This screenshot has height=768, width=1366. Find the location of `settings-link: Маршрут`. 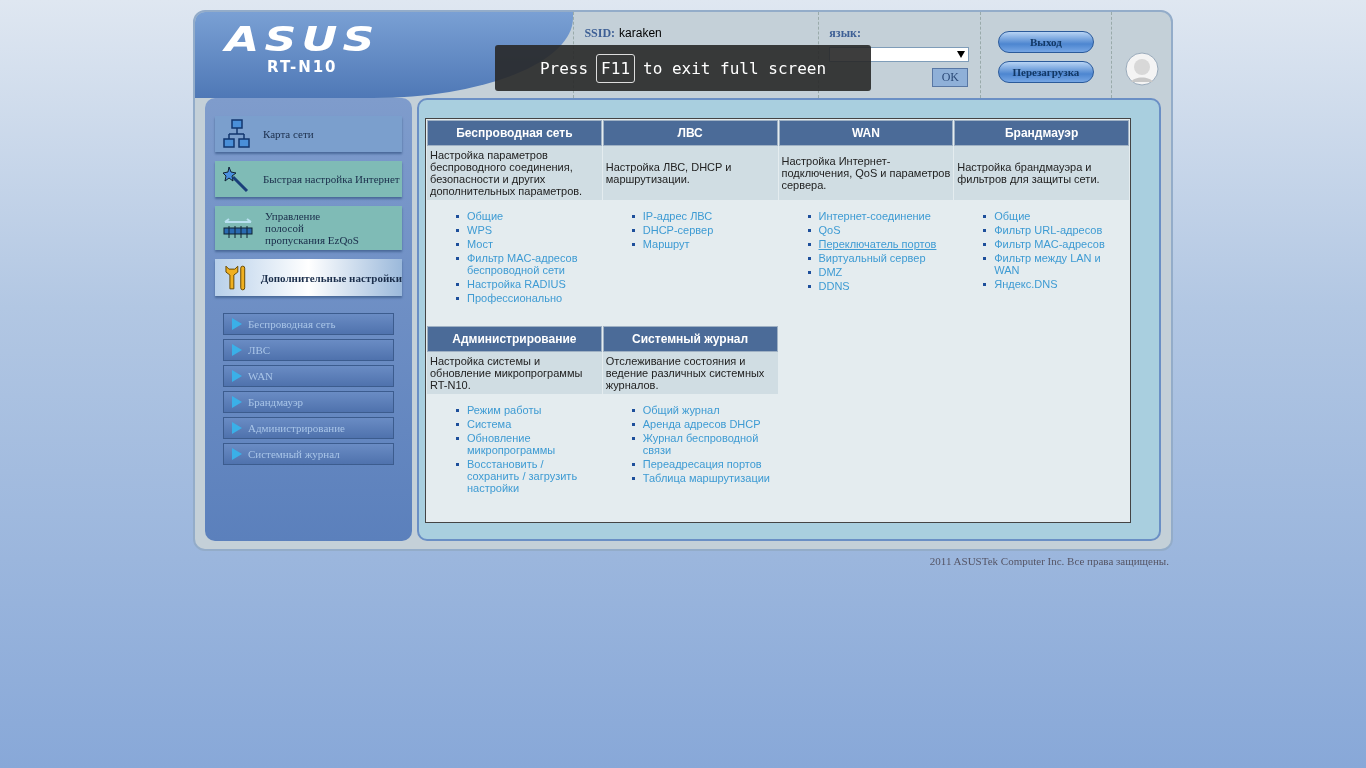

settings-link: Маршрут is located at coordinates (666, 244).